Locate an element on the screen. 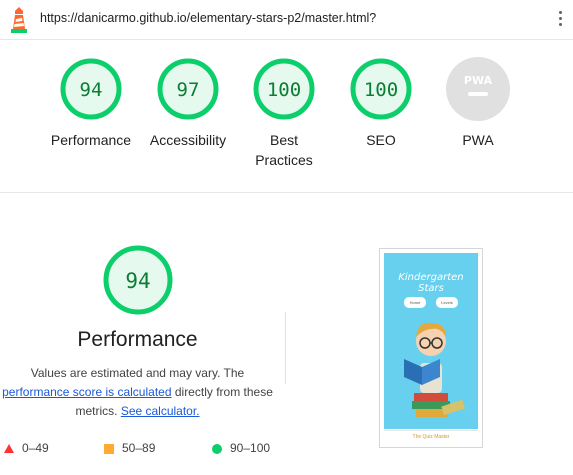 The width and height of the screenshot is (573, 475). triangle-icon is located at coordinates (9, 449).